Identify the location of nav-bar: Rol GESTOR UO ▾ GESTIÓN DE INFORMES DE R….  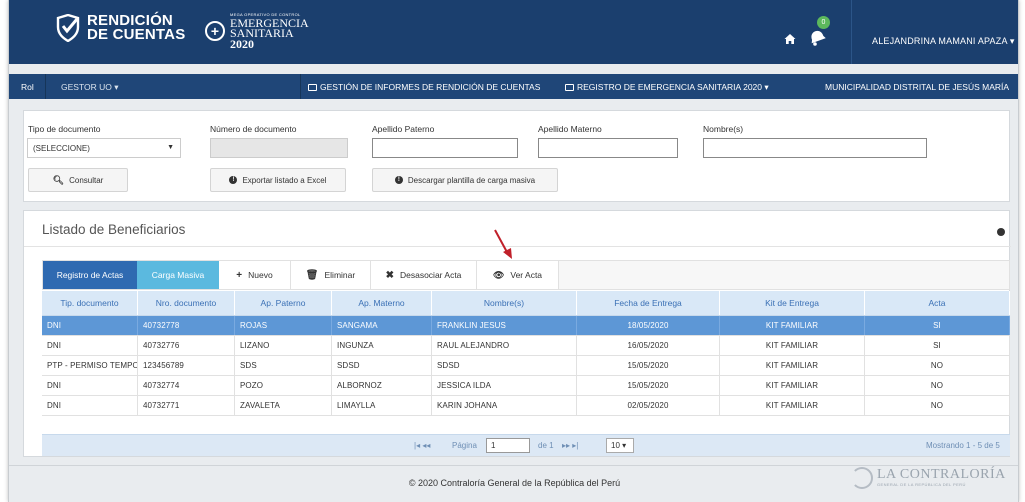
(513, 86).